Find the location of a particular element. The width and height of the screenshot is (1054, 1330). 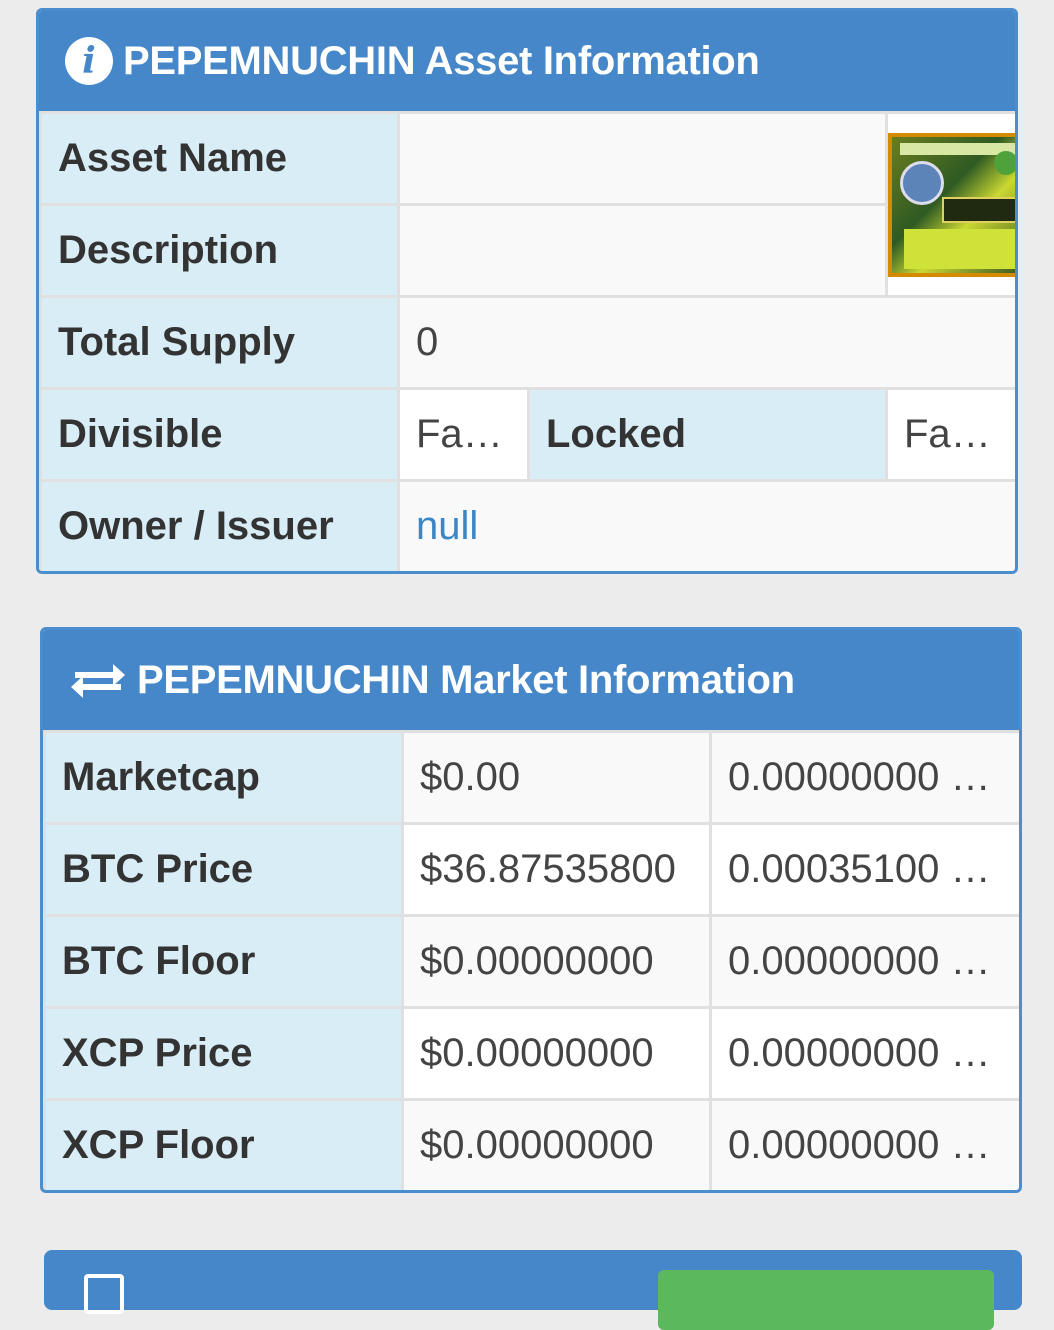

xcp-price-usd: $0.00000000 is located at coordinates (556, 1053).